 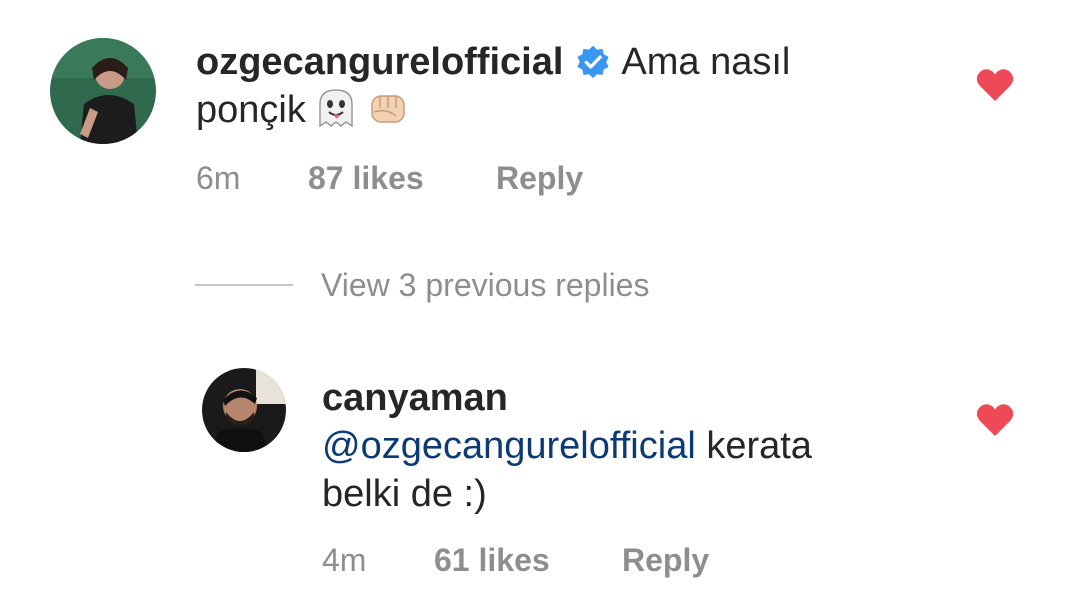 What do you see at coordinates (344, 560) in the screenshot?
I see `timestamp: 4m` at bounding box center [344, 560].